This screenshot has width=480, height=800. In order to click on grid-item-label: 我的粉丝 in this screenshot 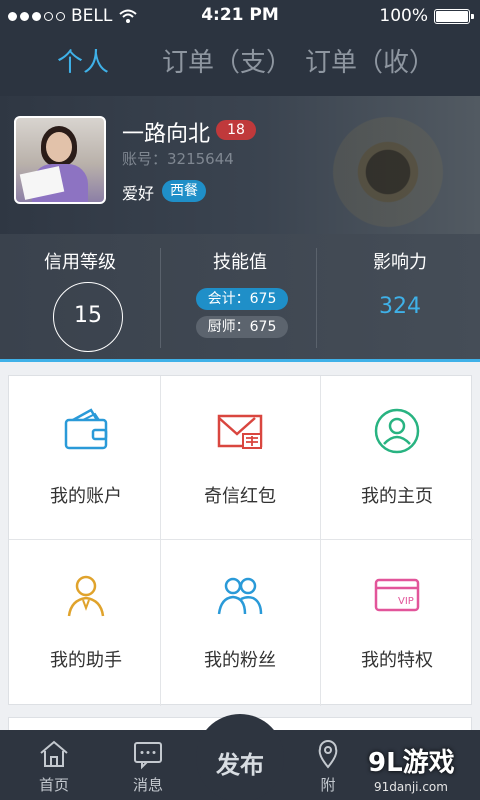, I will do `click(240, 660)`.